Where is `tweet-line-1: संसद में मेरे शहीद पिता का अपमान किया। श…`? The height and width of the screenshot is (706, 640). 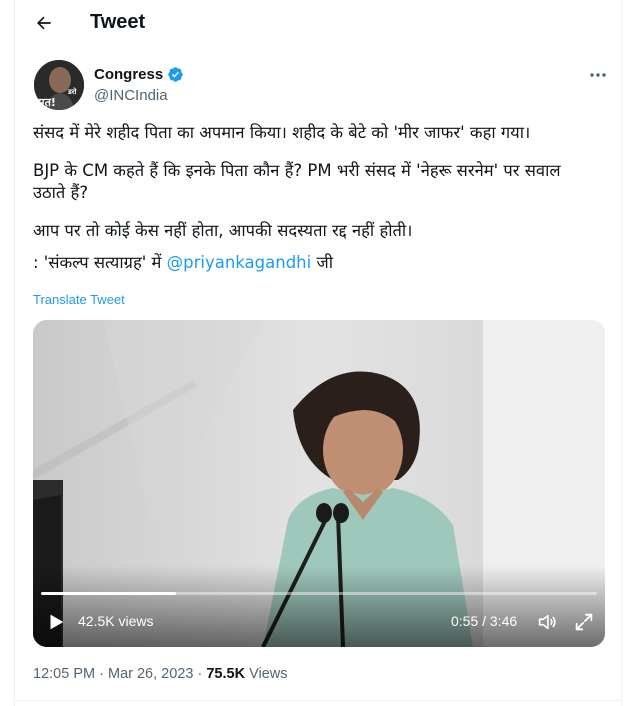 tweet-line-1: संसद में मेरे शहीद पिता का अपमान किया। श… is located at coordinates (282, 132).